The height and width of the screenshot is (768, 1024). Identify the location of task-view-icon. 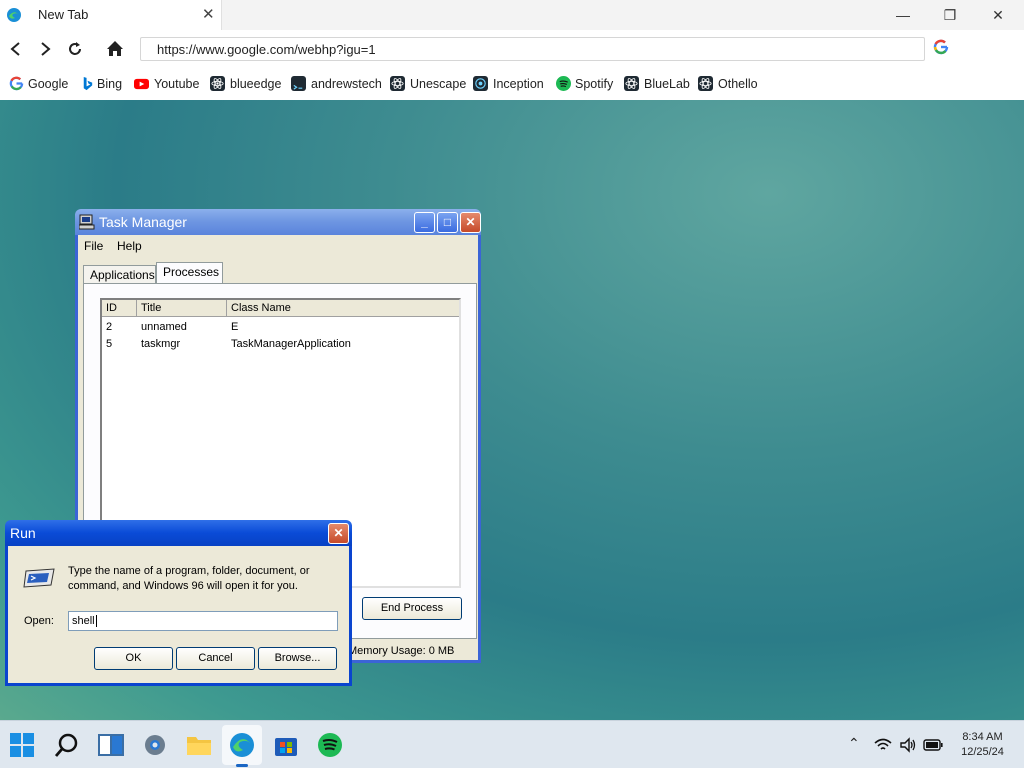
(111, 745).